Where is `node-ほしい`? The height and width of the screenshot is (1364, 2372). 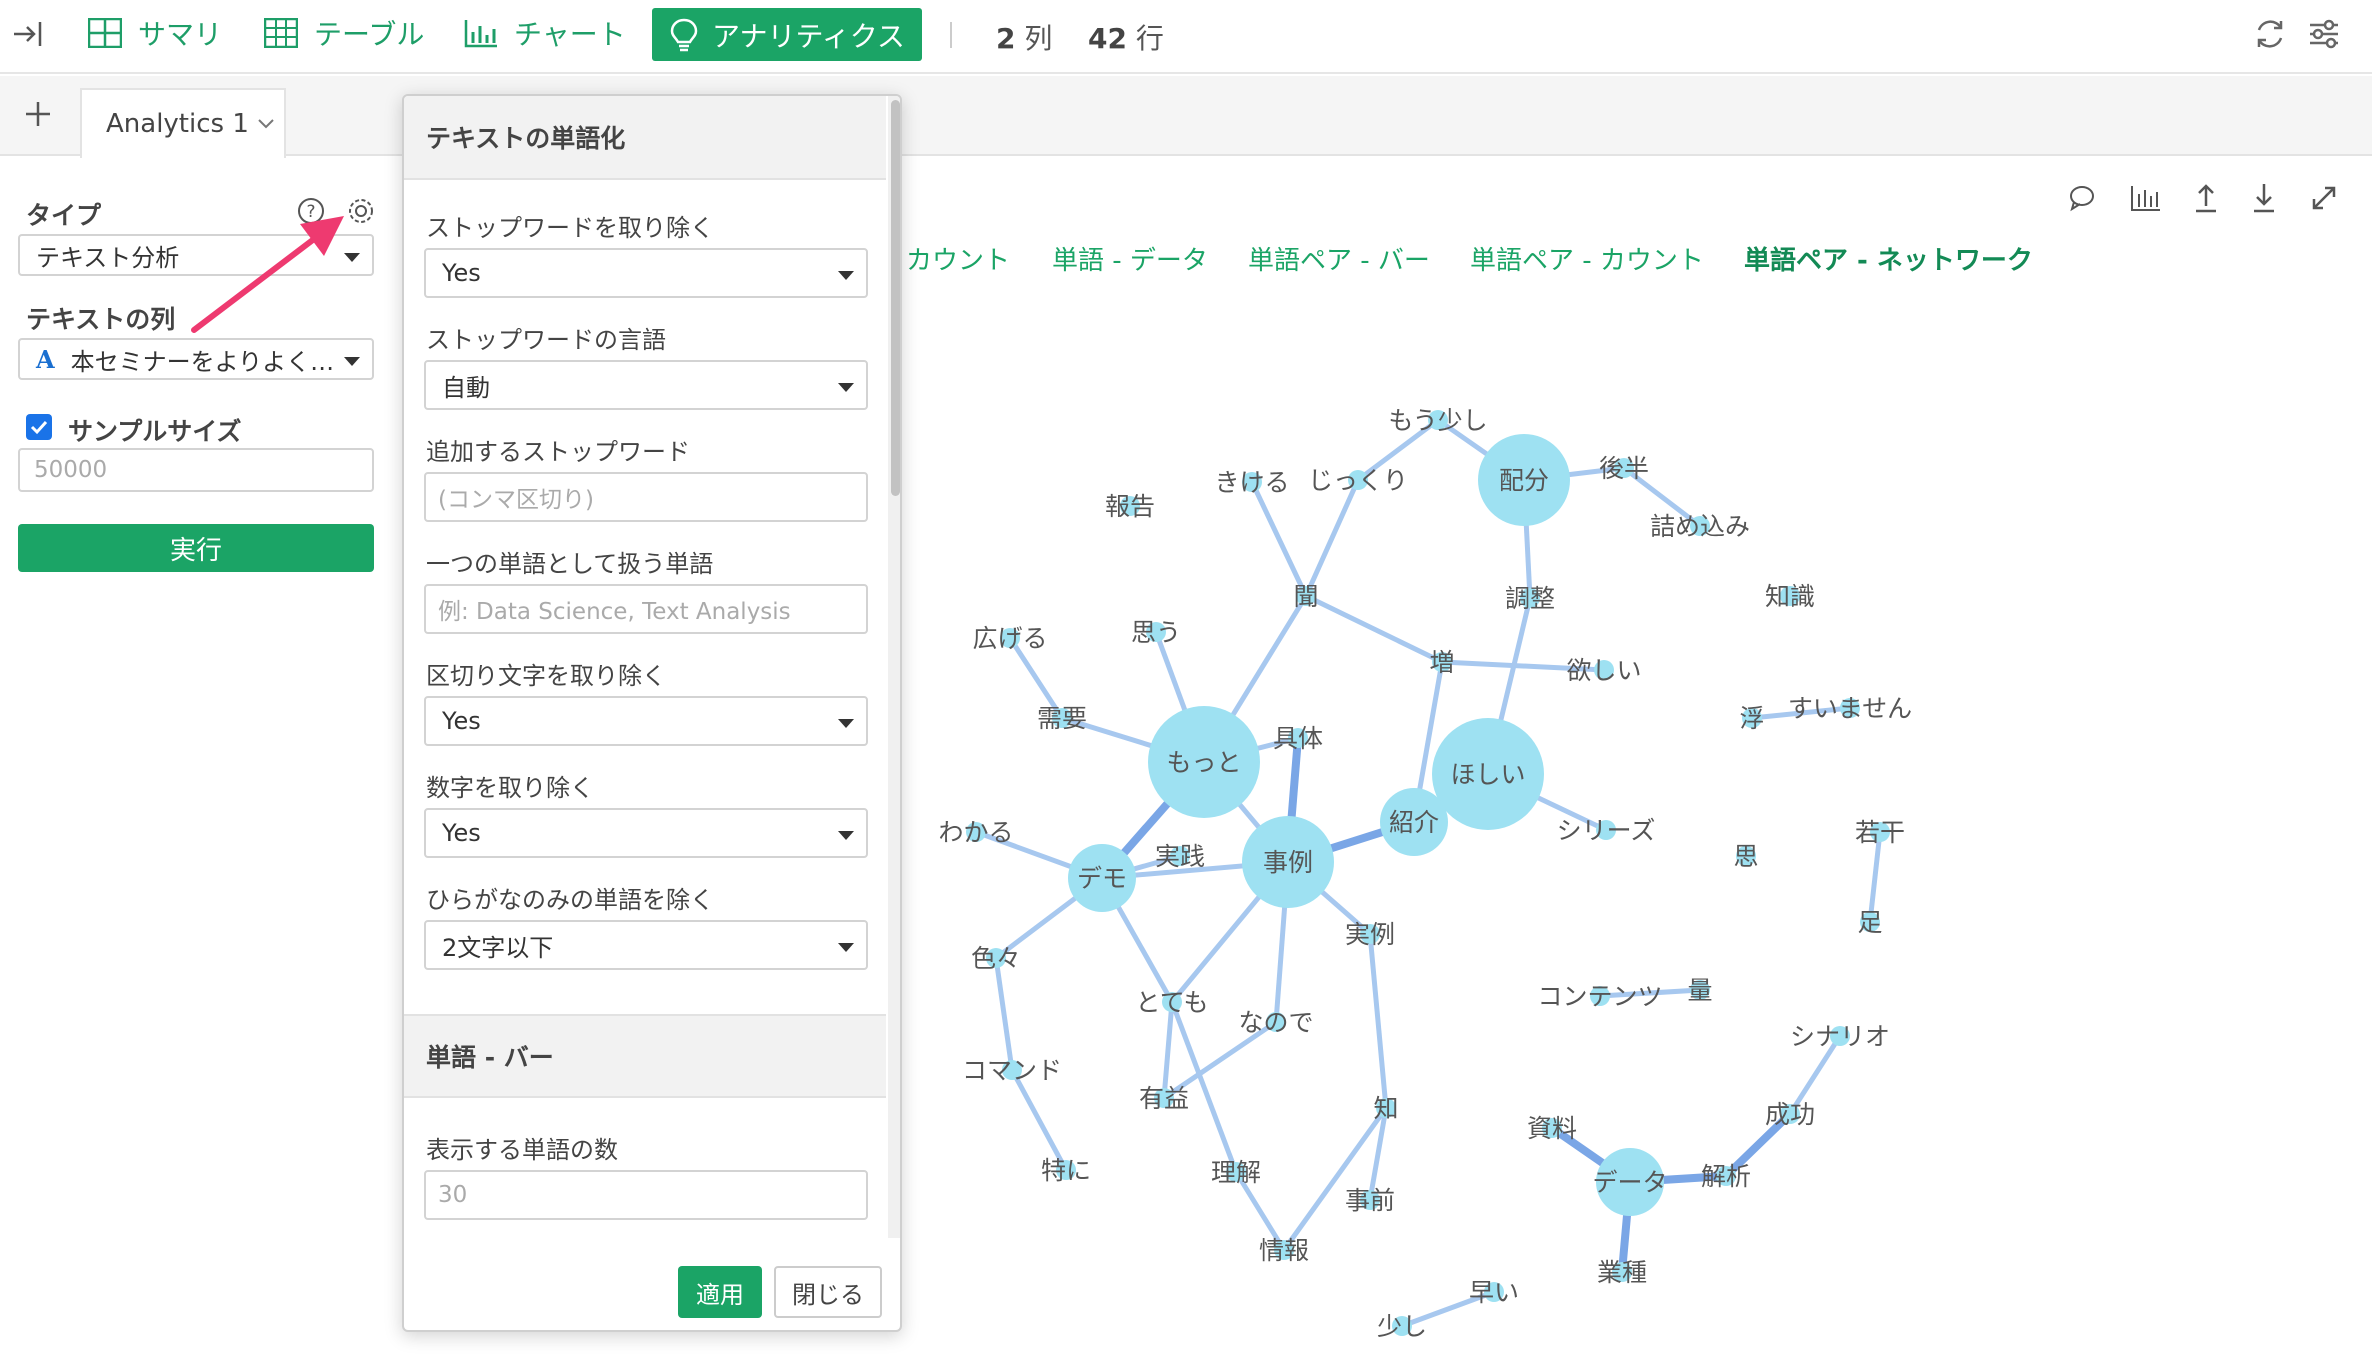 node-ほしい is located at coordinates (1488, 774).